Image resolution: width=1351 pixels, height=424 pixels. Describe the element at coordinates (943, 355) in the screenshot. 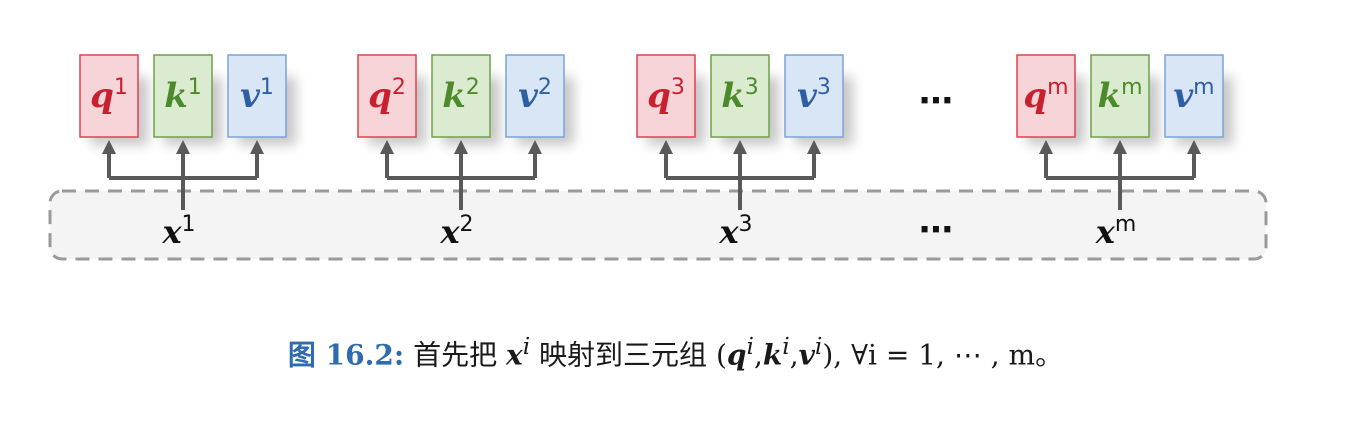

I see `caption-text-after: ), ∀i = 1, ⋯ , m。` at that location.